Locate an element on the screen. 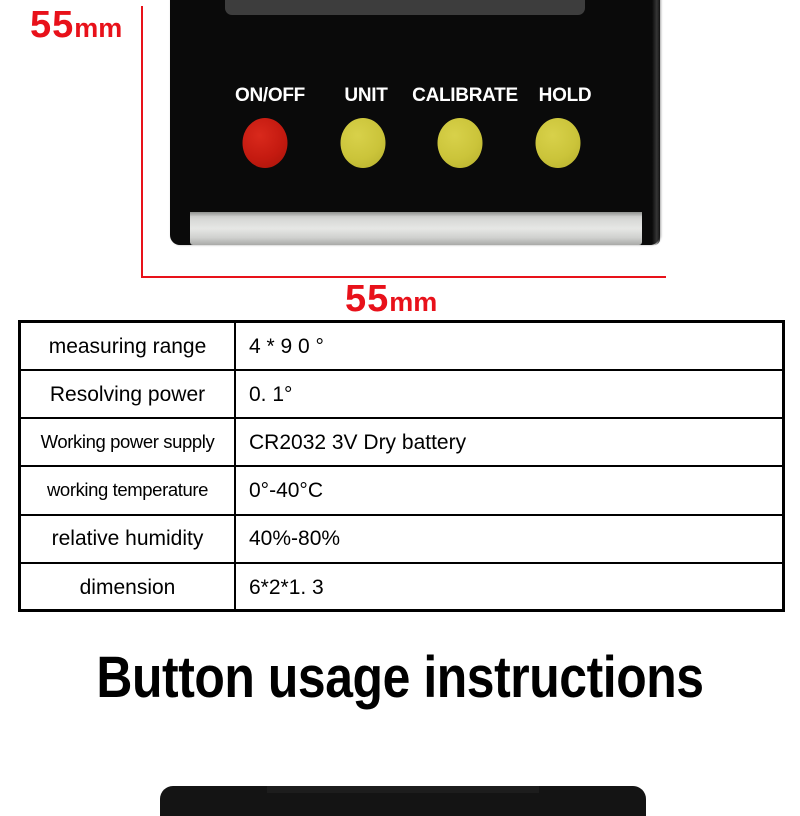  spec-value: CR2032 3V Dry battery is located at coordinates (358, 442).